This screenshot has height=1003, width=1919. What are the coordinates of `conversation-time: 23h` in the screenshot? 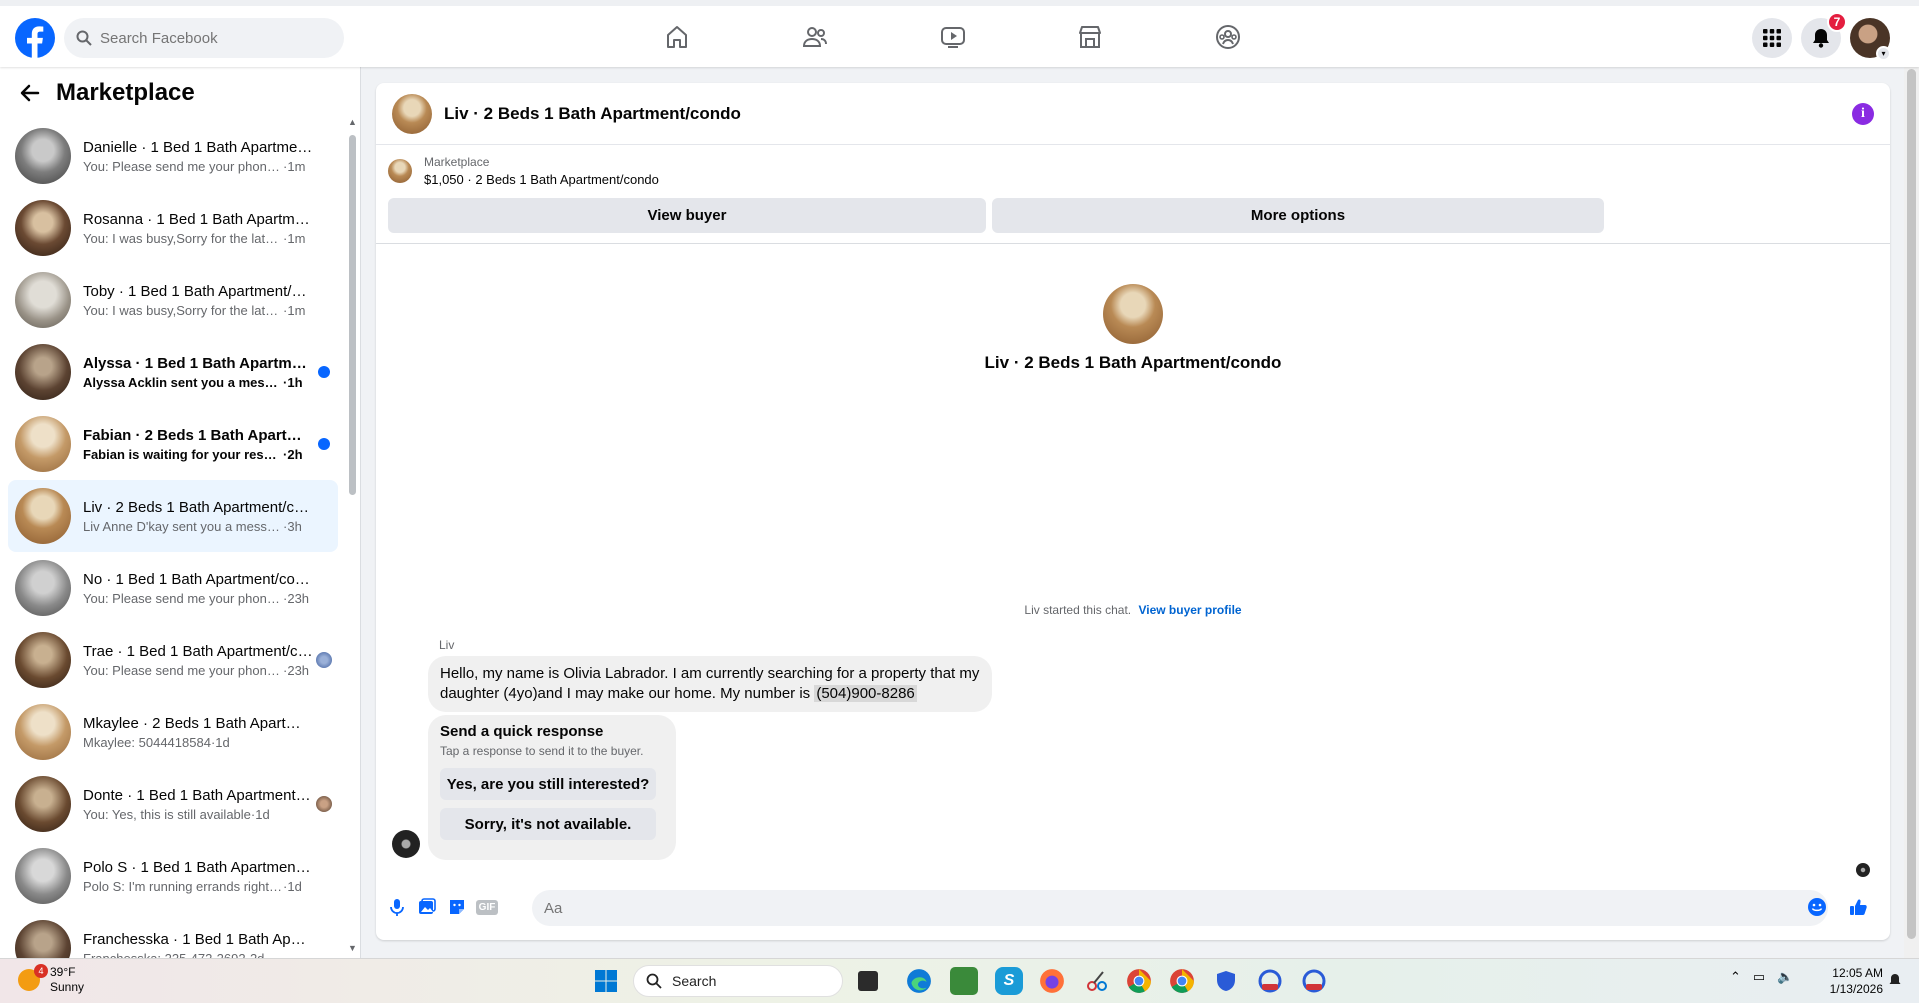 It's located at (298, 598).